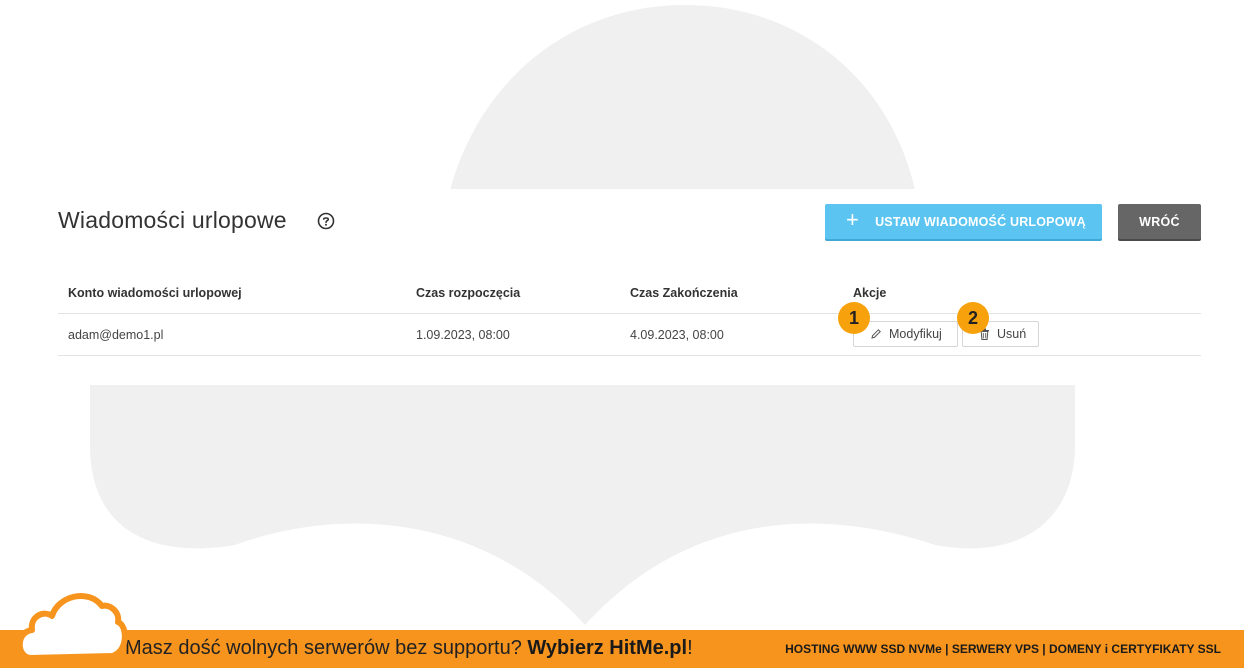 This screenshot has height=668, width=1244. What do you see at coordinates (915, 334) in the screenshot?
I see `edit-label: Modyfikuj` at bounding box center [915, 334].